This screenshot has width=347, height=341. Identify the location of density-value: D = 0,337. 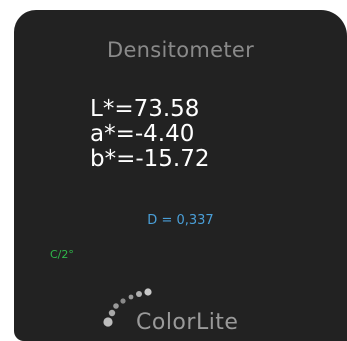
(180, 220).